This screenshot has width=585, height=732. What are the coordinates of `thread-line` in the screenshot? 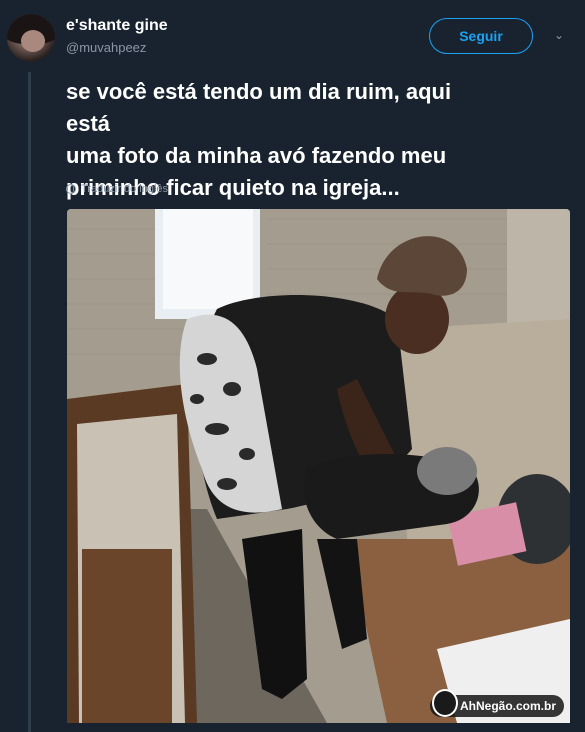 It's located at (29, 402).